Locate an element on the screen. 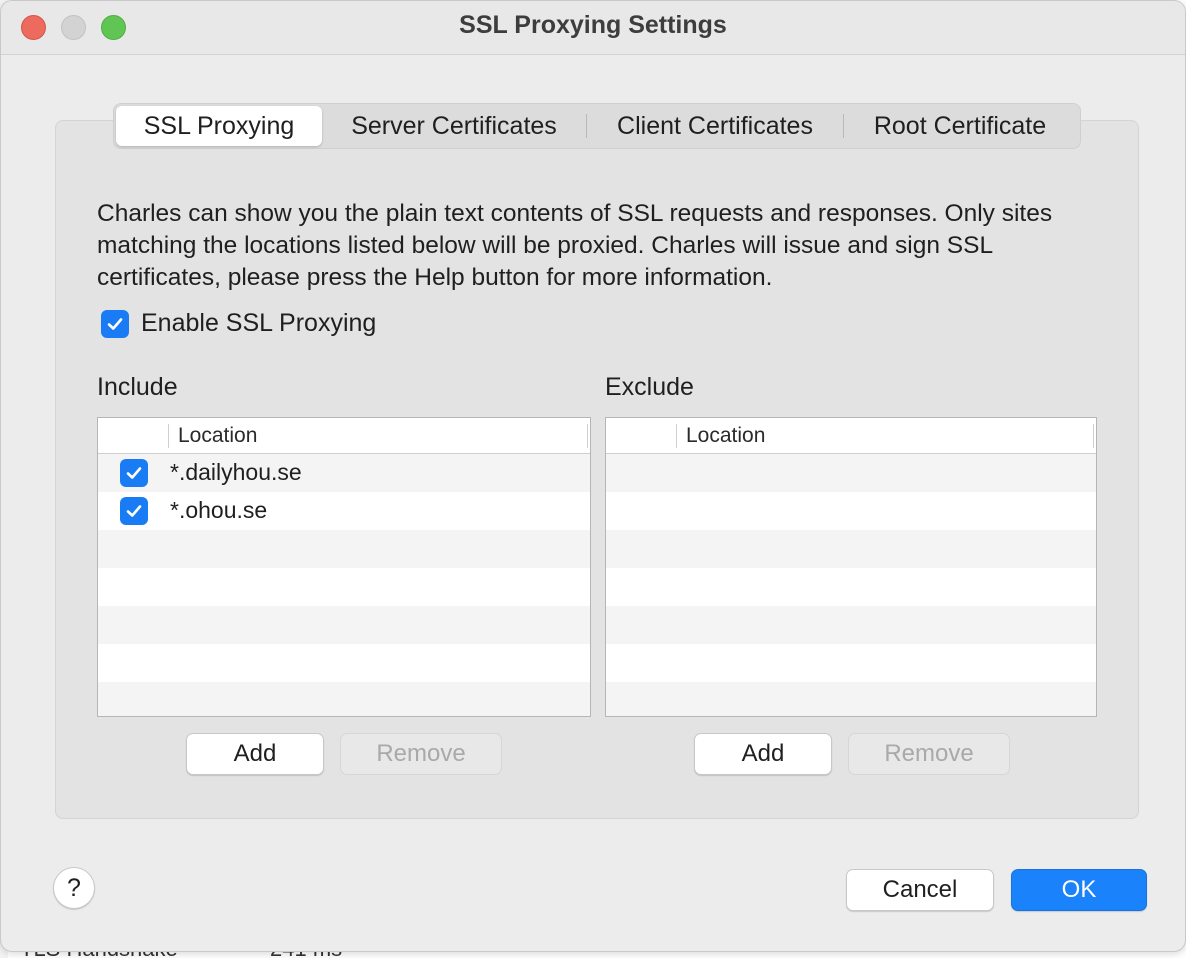 Image resolution: width=1186 pixels, height=958 pixels. help-button: ? is located at coordinates (74, 888).